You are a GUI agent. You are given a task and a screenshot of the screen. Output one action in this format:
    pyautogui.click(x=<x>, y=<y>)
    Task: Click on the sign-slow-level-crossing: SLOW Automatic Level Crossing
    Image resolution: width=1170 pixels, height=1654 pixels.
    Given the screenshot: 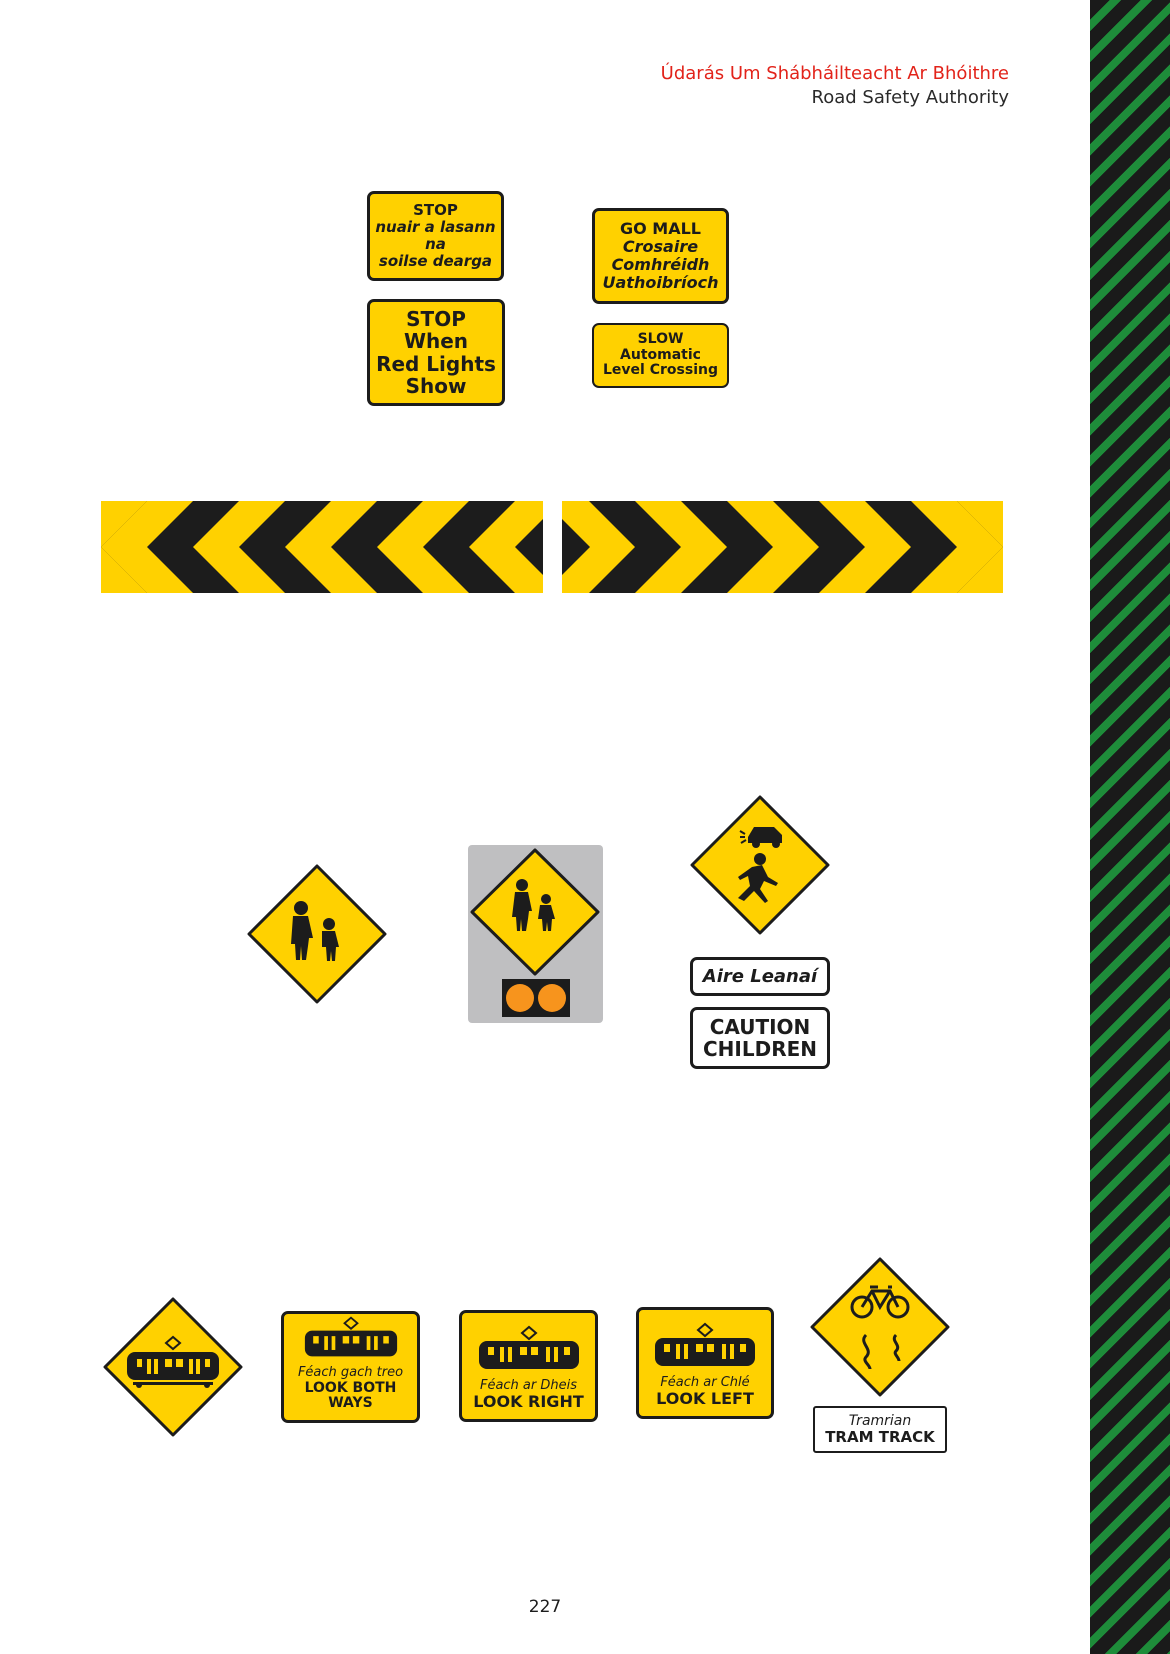 What is the action you would take?
    pyautogui.click(x=660, y=355)
    